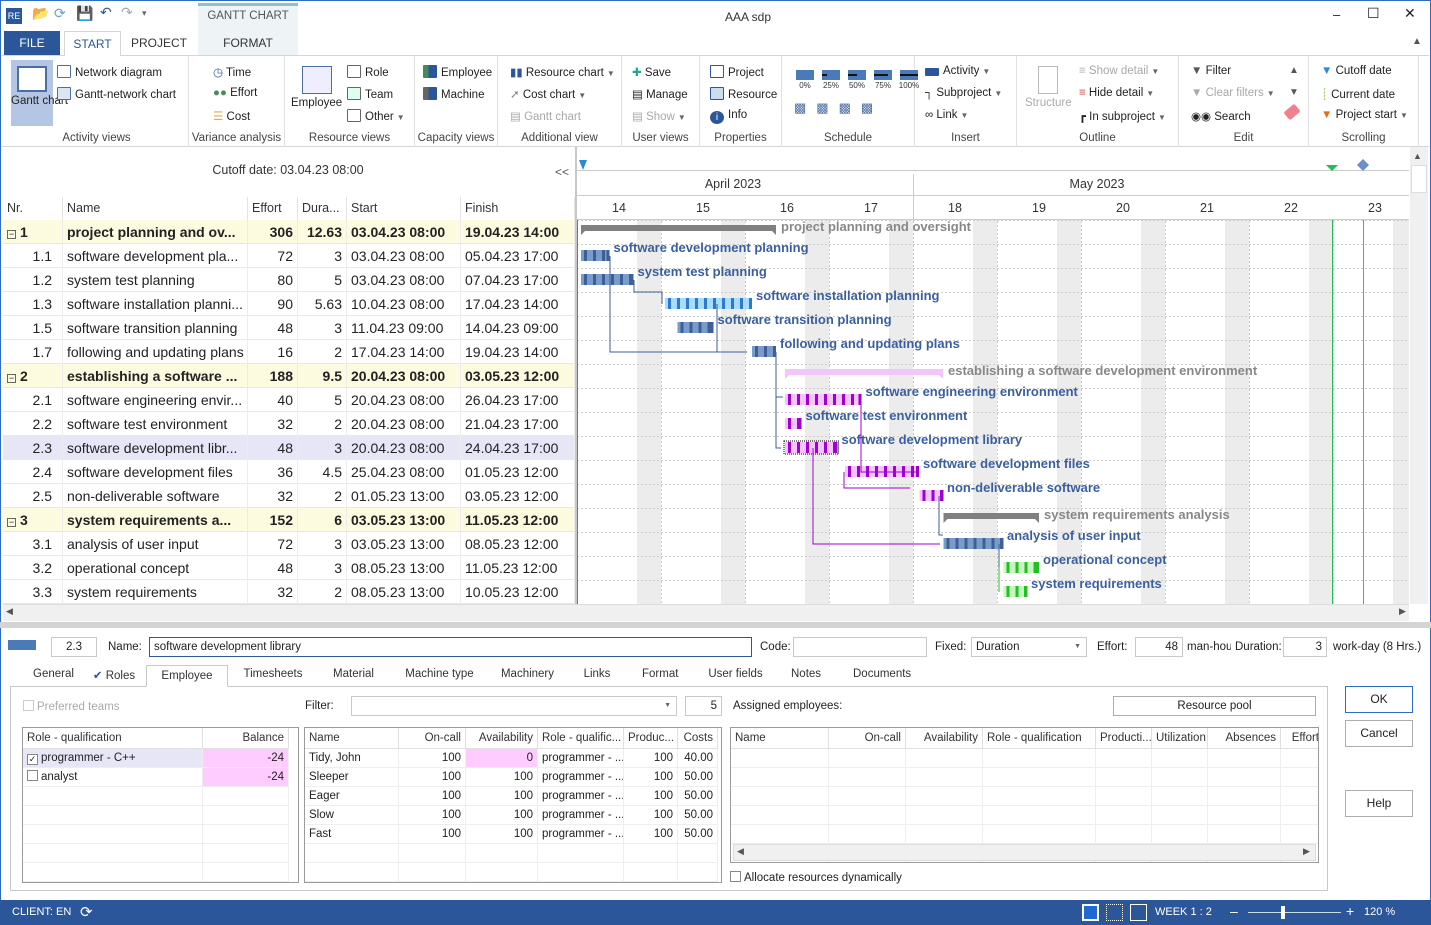 The image size is (1431, 925). Describe the element at coordinates (1350, 911) in the screenshot. I see `zoom-in-button: +` at that location.